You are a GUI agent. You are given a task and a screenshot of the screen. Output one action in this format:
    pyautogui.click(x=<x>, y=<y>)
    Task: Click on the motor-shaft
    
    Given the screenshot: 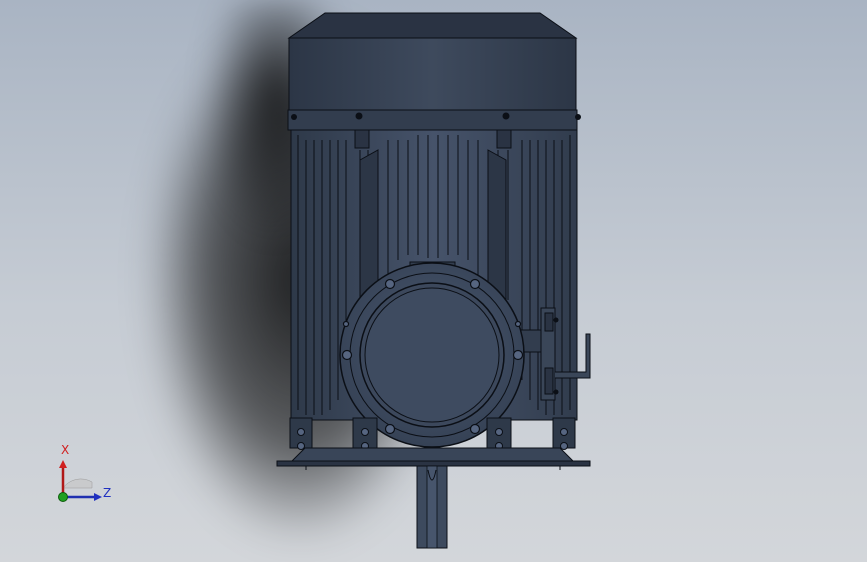 What is the action you would take?
    pyautogui.click(x=432, y=507)
    